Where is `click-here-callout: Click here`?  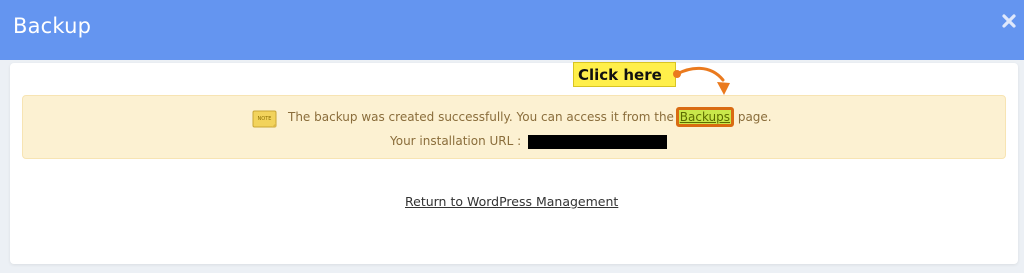 click-here-callout: Click here is located at coordinates (624, 74).